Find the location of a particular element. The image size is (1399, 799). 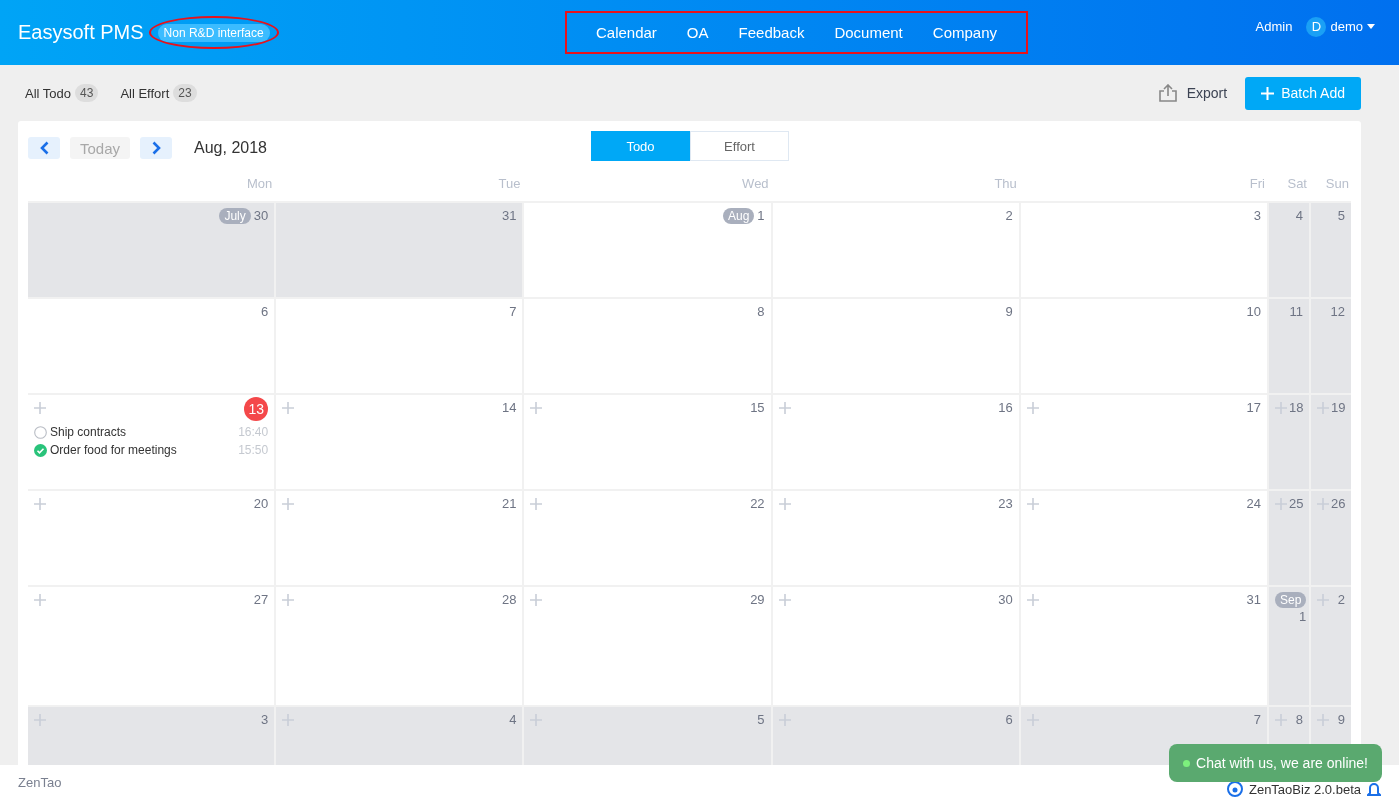

day-cell: 19 is located at coordinates (1331, 442).